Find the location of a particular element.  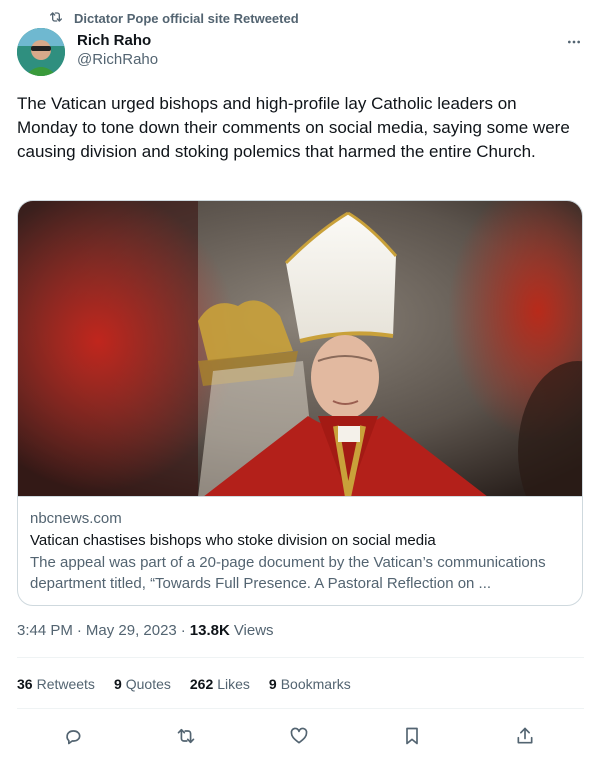

retweet-context: Dictator Pope official site Retweeted is located at coordinates (173, 18).